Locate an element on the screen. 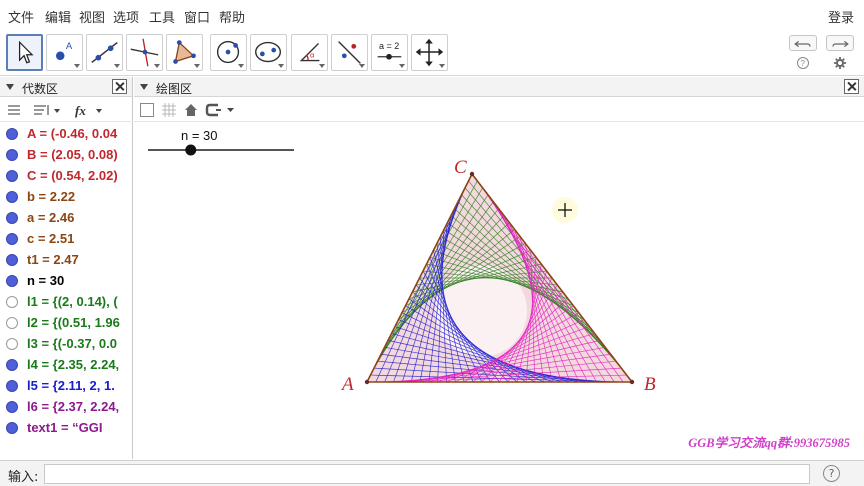 Image resolution: width=864 pixels, height=486 pixels. algebra-item: l6 = {2.37, 2.24, is located at coordinates (66, 407).